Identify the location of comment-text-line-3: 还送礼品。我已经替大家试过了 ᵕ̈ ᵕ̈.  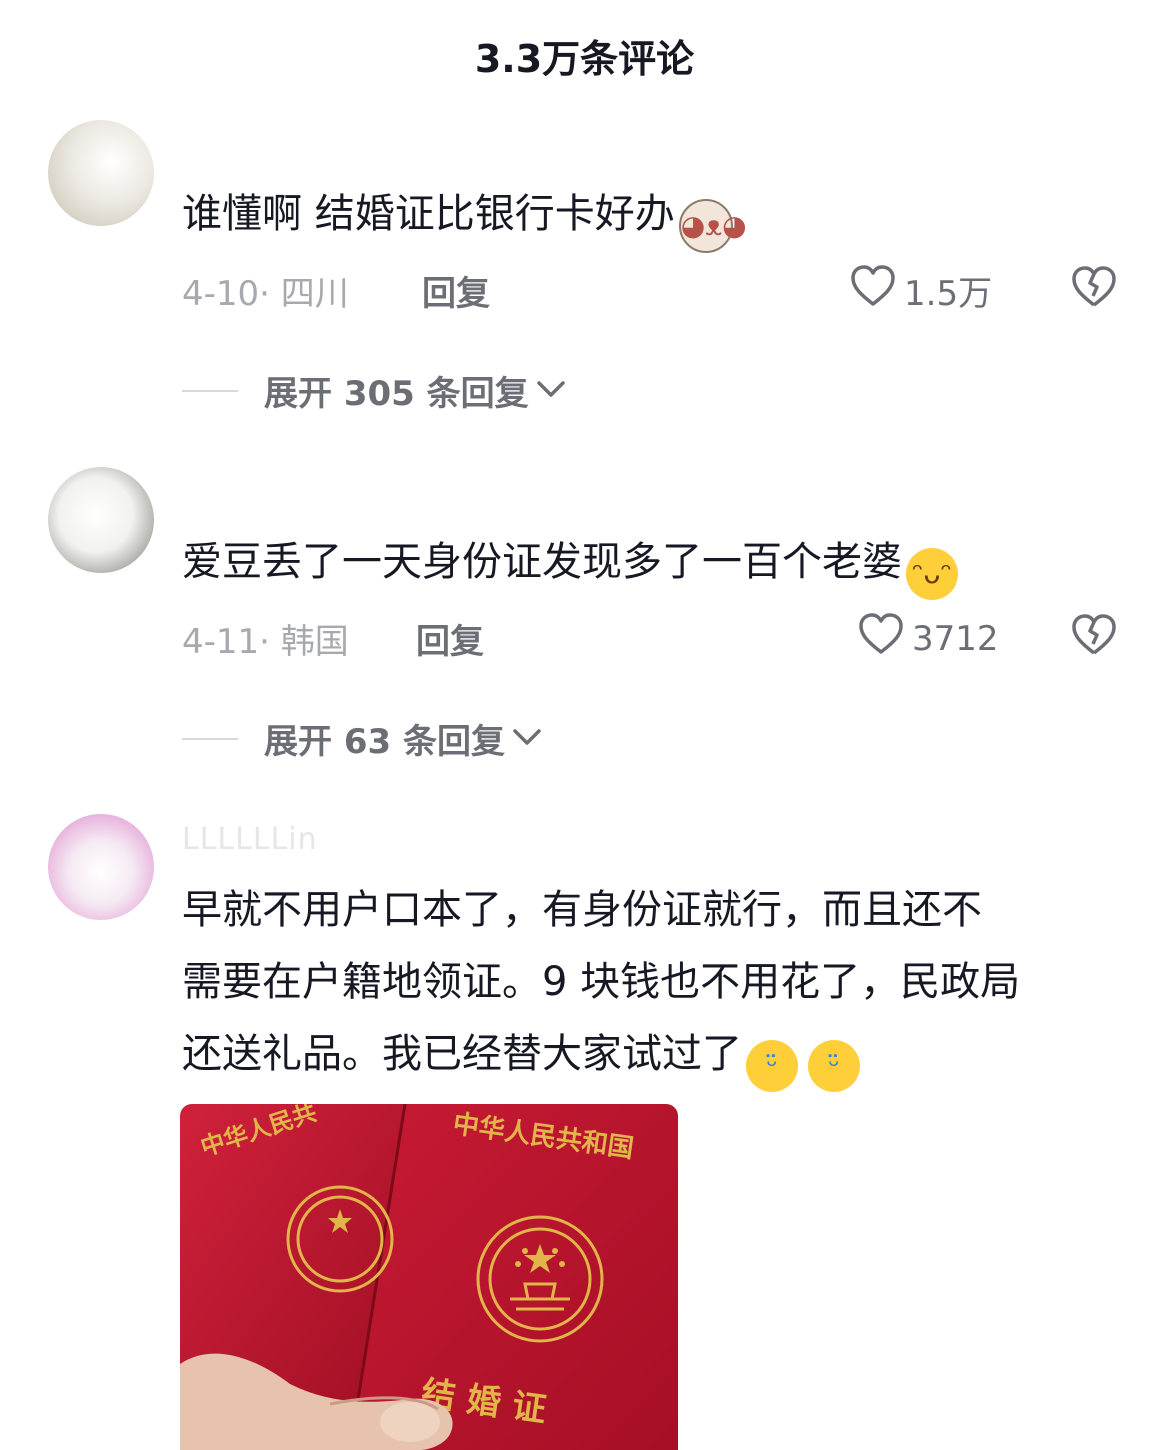
(521, 1055).